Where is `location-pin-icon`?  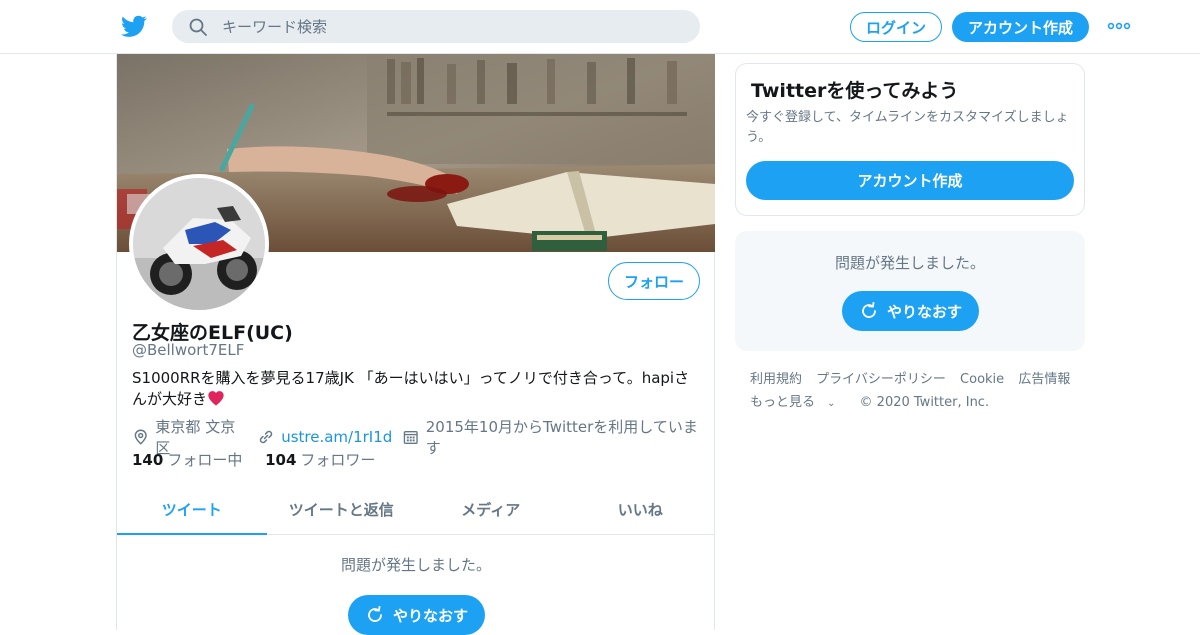 location-pin-icon is located at coordinates (140, 437).